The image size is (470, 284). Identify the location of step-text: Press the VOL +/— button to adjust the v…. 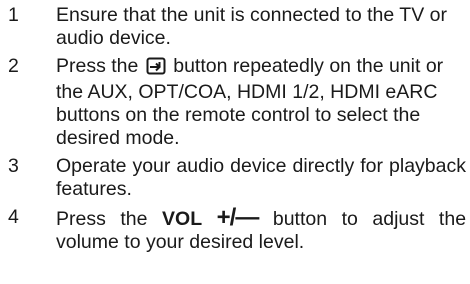
(261, 230).